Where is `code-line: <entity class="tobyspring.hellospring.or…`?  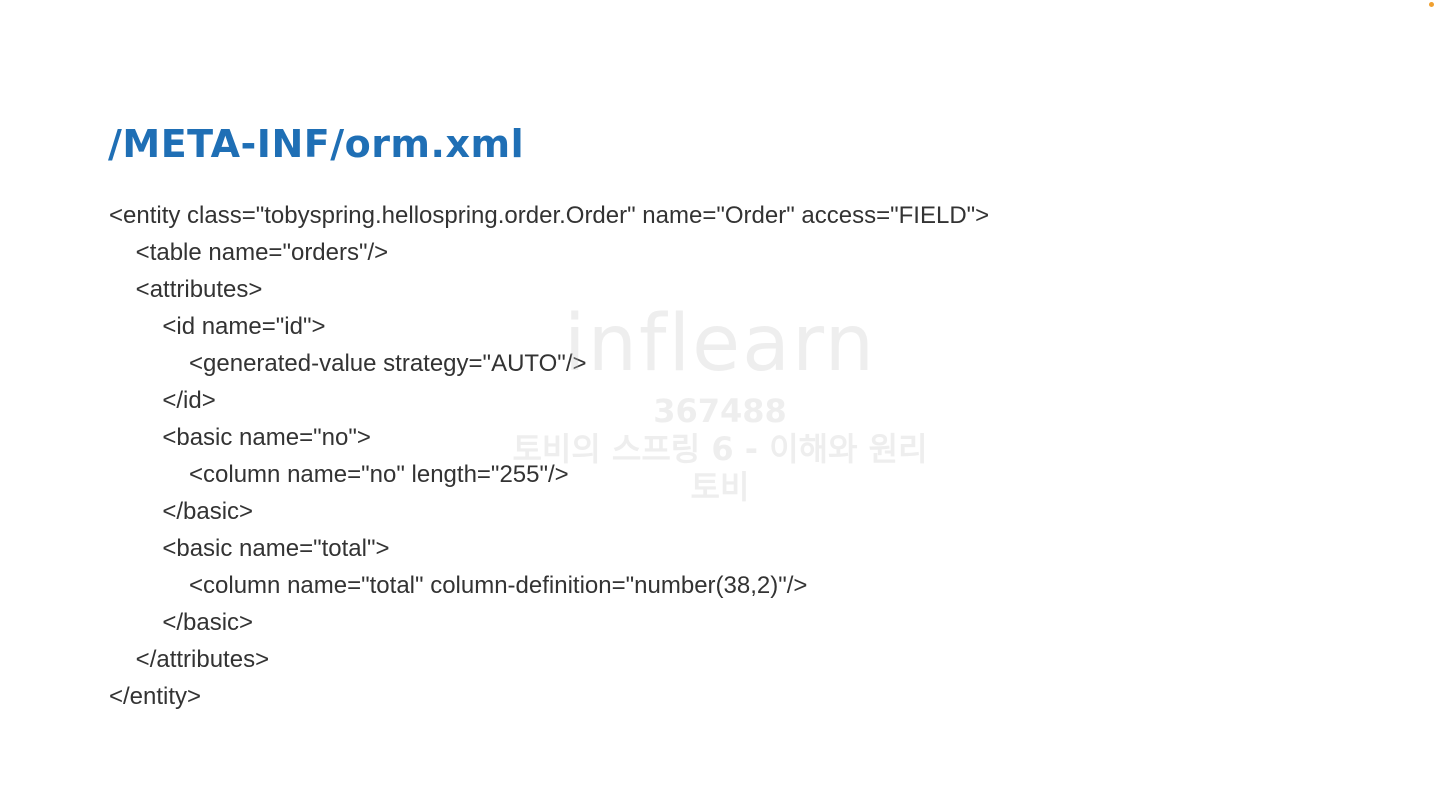
code-line: <entity class="tobyspring.hellospring.or… is located at coordinates (549, 215).